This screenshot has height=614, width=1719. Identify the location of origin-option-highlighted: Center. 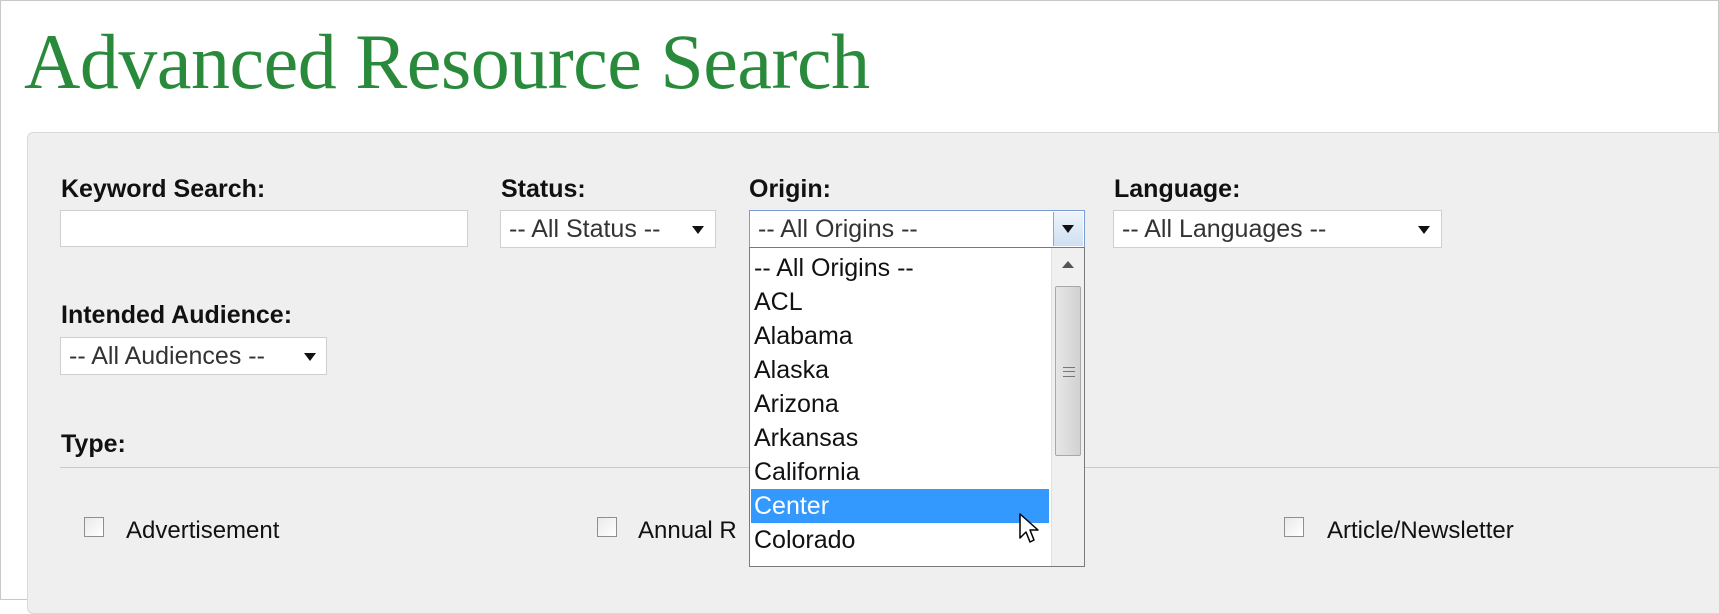
(900, 506).